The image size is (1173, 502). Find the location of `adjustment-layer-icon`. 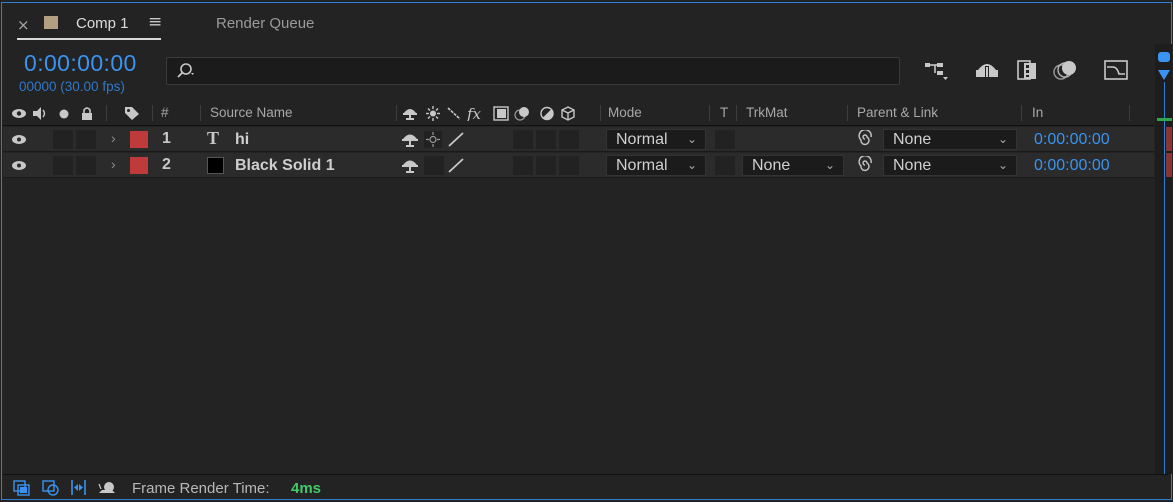

adjustment-layer-icon is located at coordinates (547, 113).